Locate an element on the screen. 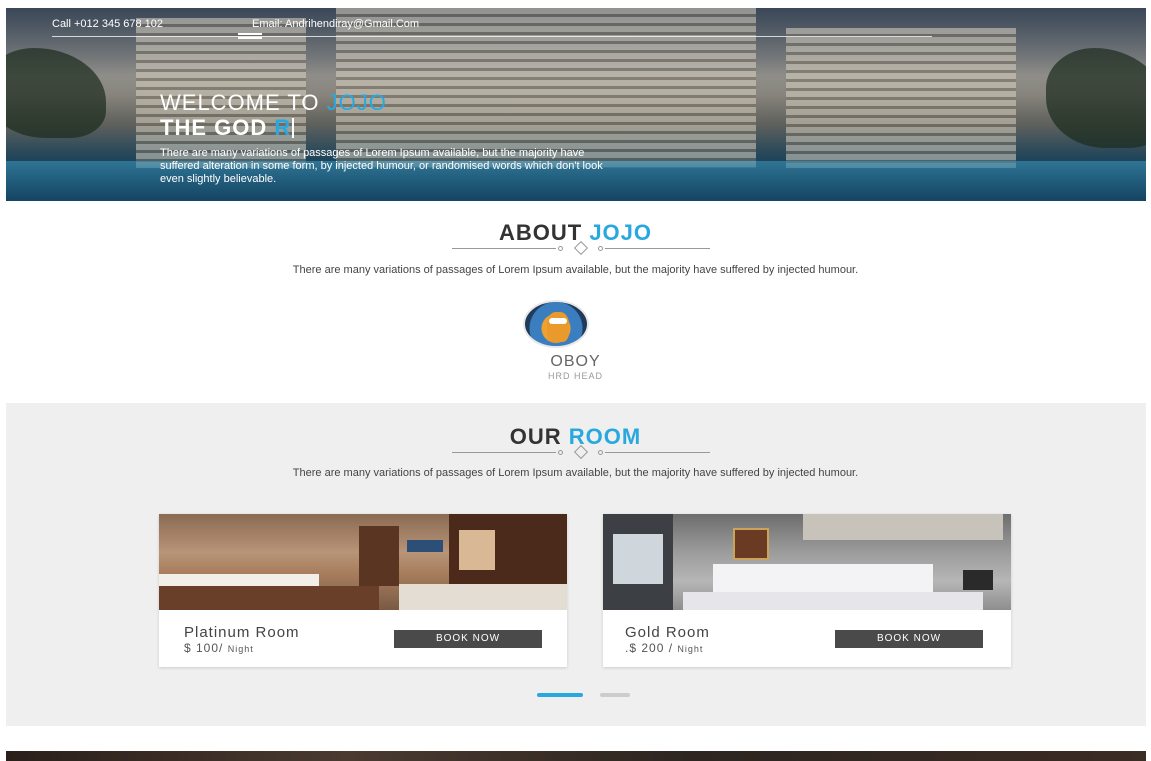 This screenshot has height=761, width=1151. contact-phone: Call +012 345 678 102 is located at coordinates (107, 24).